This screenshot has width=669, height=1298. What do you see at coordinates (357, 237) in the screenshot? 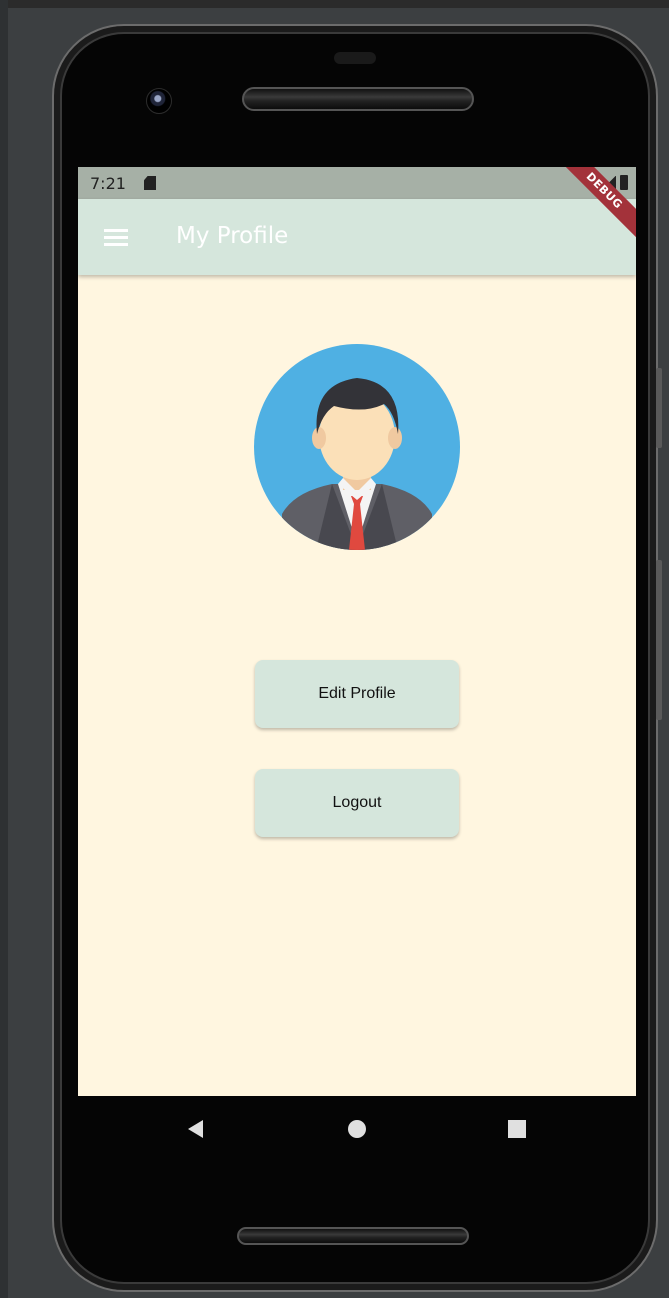
I see `app-bar: My Profile` at bounding box center [357, 237].